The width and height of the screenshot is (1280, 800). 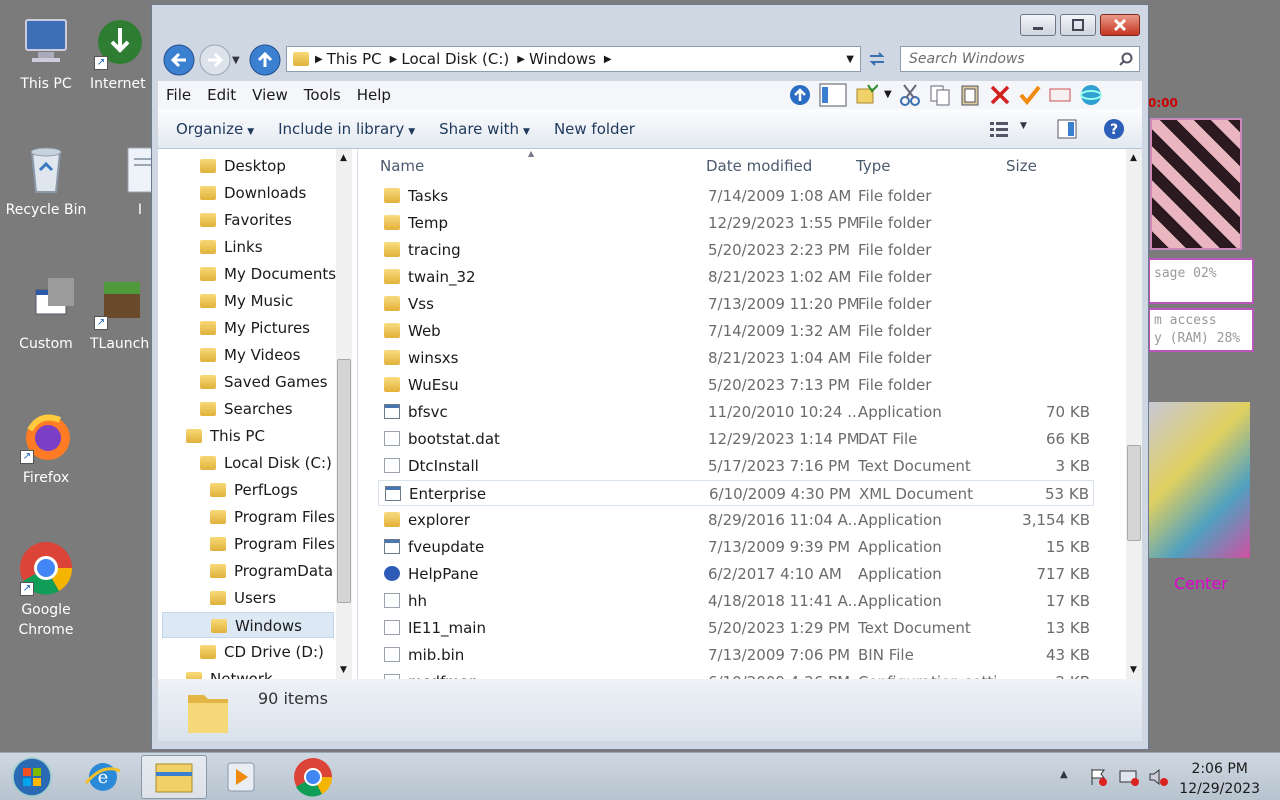 What do you see at coordinates (736, 331) in the screenshot?
I see `file-row: Web 7/14/2009 1:32 AM File folder` at bounding box center [736, 331].